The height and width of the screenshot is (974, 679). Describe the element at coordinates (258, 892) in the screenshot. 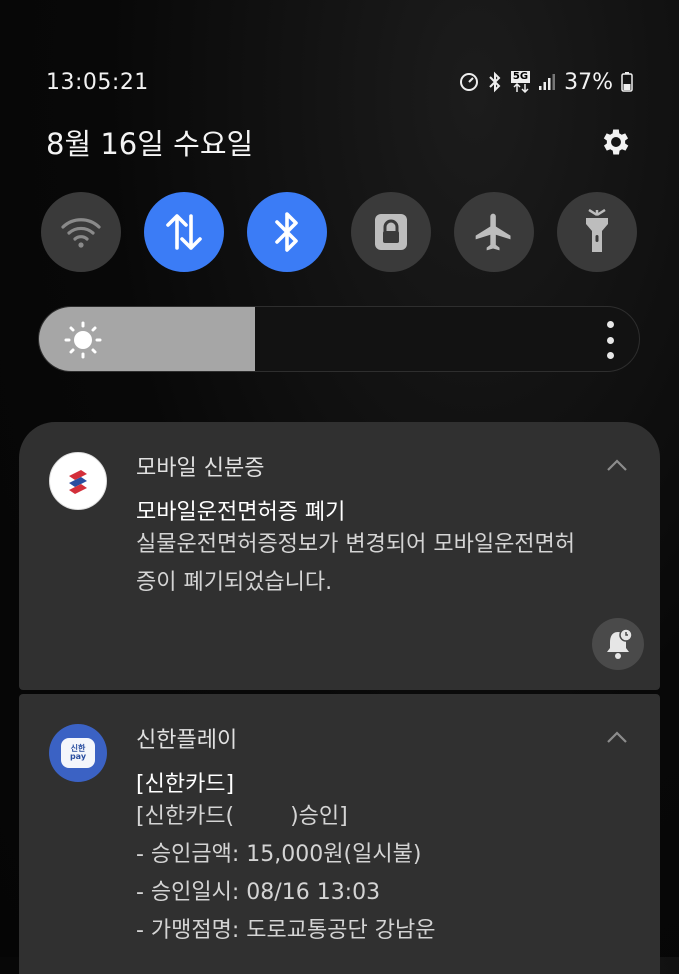

I see `notification-body-line: - 승인일시: 08/16 13:03` at that location.